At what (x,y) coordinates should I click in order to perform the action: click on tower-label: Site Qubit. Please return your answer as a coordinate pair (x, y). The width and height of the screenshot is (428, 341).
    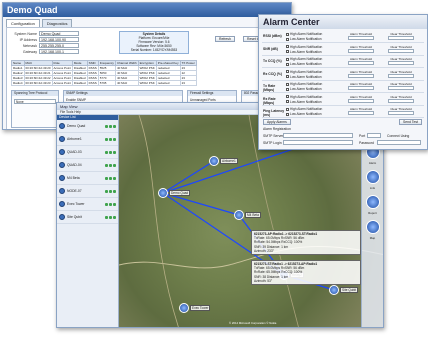
    Looking at the image, I should click on (349, 290).